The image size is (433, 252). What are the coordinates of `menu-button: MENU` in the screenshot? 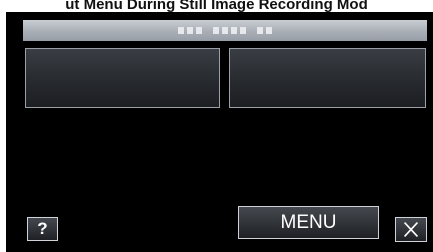 It's located at (308, 222).